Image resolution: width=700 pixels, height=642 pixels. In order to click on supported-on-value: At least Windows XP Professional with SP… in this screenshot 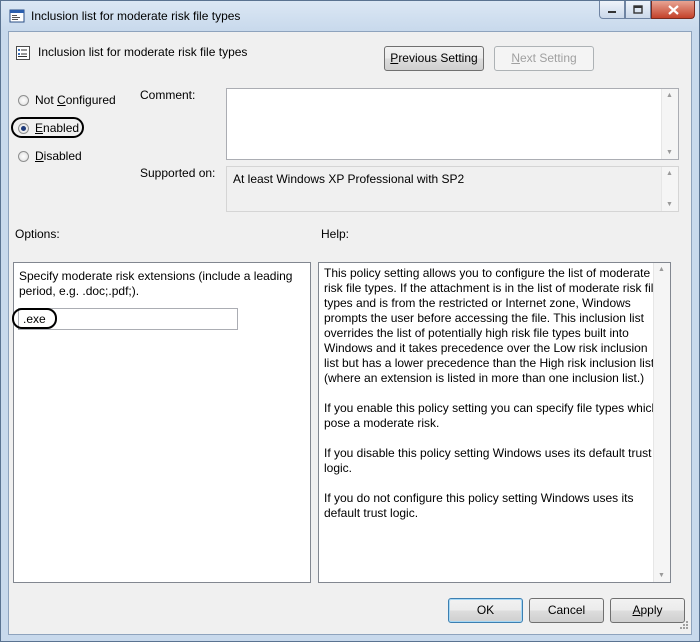, I will do `click(349, 179)`.